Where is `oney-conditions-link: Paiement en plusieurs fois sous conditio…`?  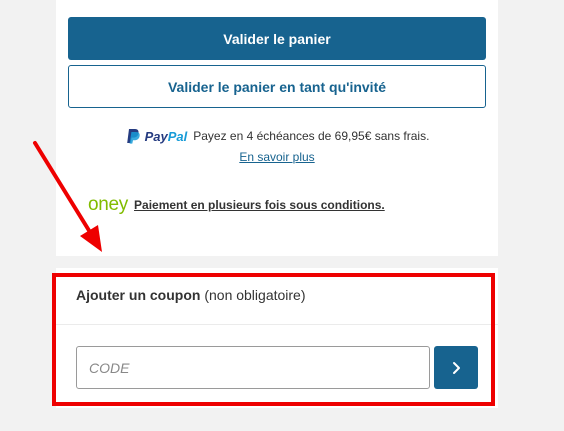
oney-conditions-link: Paiement en plusieurs fois sous conditio… is located at coordinates (259, 205).